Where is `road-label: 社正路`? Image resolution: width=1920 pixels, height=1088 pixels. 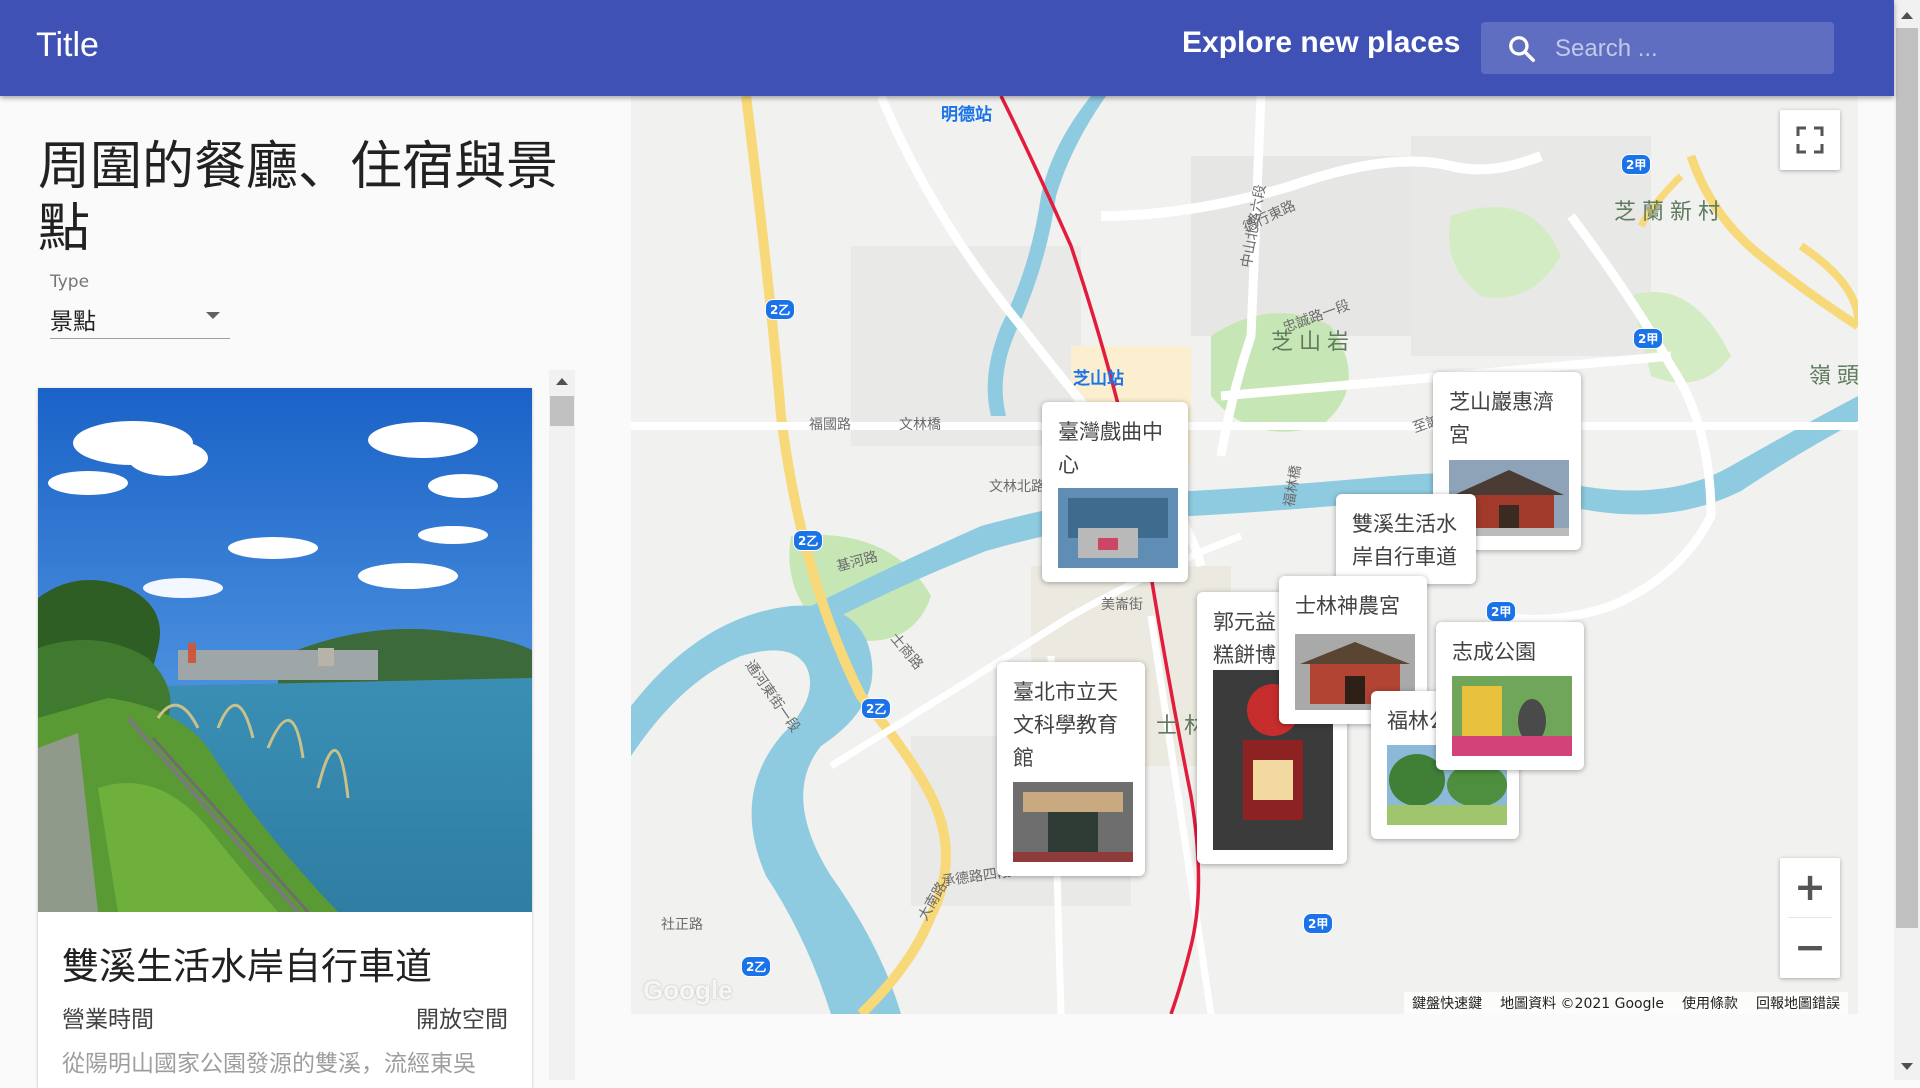
road-label: 社正路 is located at coordinates (682, 925).